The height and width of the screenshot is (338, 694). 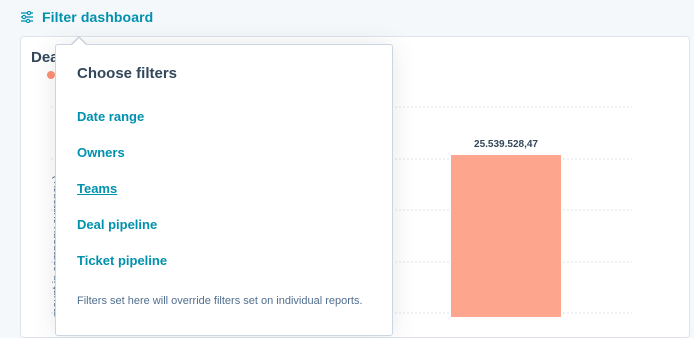 I want to click on filter-dashboard-button: Filter dashboard, so click(x=86, y=17).